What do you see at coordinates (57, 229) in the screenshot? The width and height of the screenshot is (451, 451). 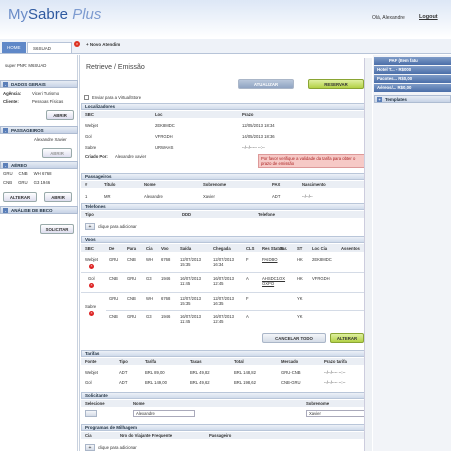 I see `solicitar-button: SOLICITAR` at bounding box center [57, 229].